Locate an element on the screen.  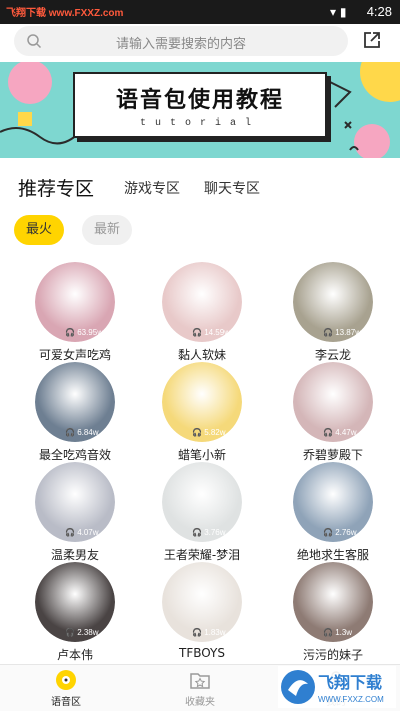
play-count: 🎧 3.76w is located at coordinates (209, 532).